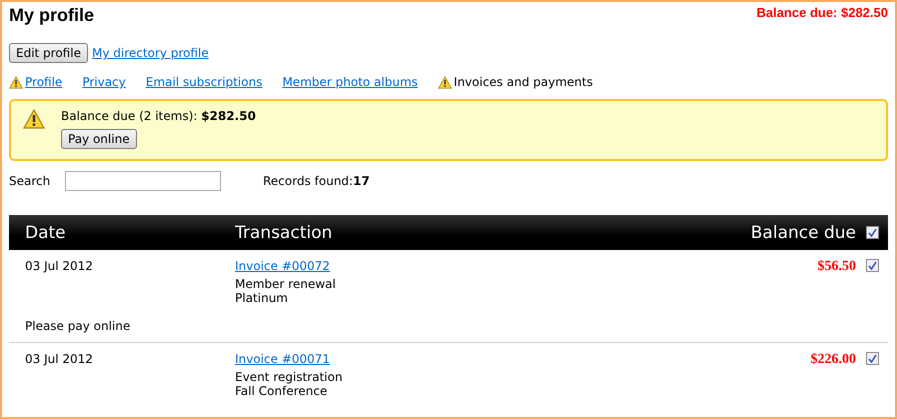 The width and height of the screenshot is (897, 419). What do you see at coordinates (281, 391) in the screenshot?
I see `transaction-detail: Fall Conference` at bounding box center [281, 391].